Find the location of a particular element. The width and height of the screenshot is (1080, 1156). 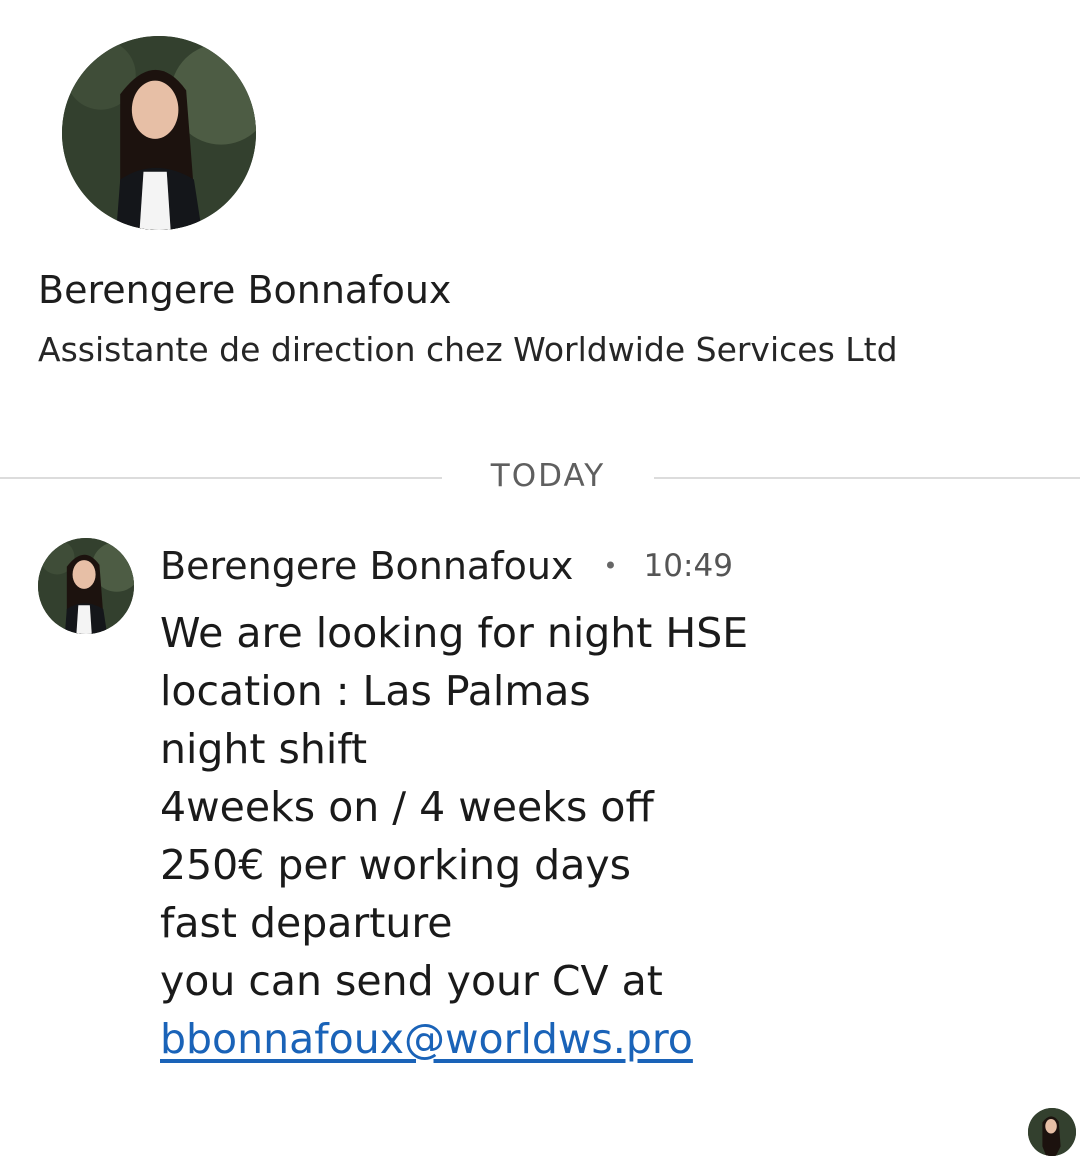

next-message-avatar is located at coordinates (1052, 1132).